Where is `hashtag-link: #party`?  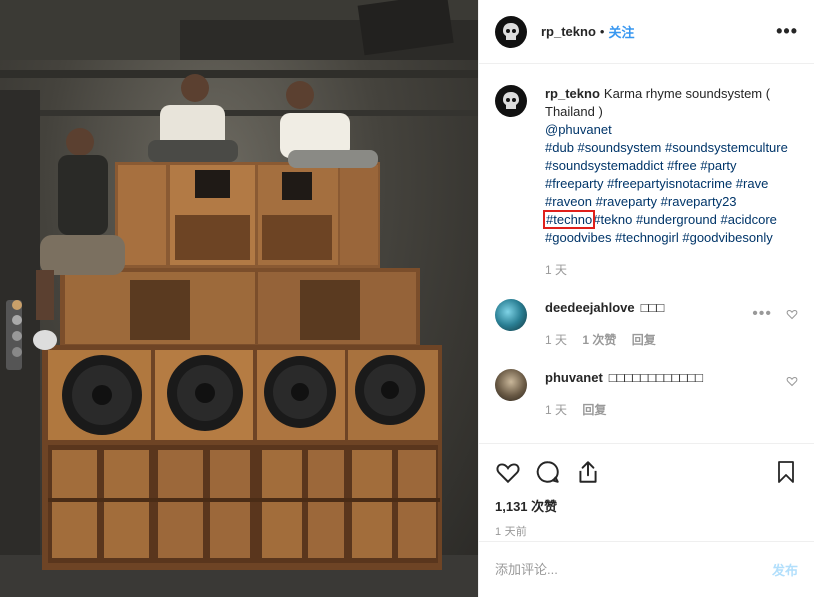 hashtag-link: #party is located at coordinates (718, 165).